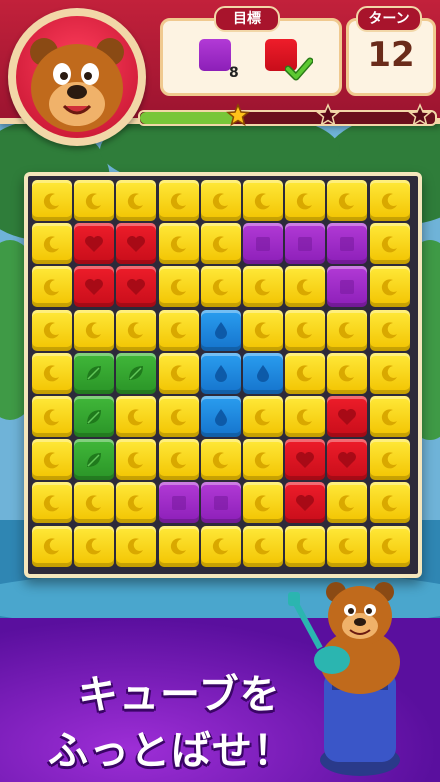 This screenshot has width=440, height=782. What do you see at coordinates (94, 244) in the screenshot?
I see `tile-red-r2-c2` at bounding box center [94, 244].